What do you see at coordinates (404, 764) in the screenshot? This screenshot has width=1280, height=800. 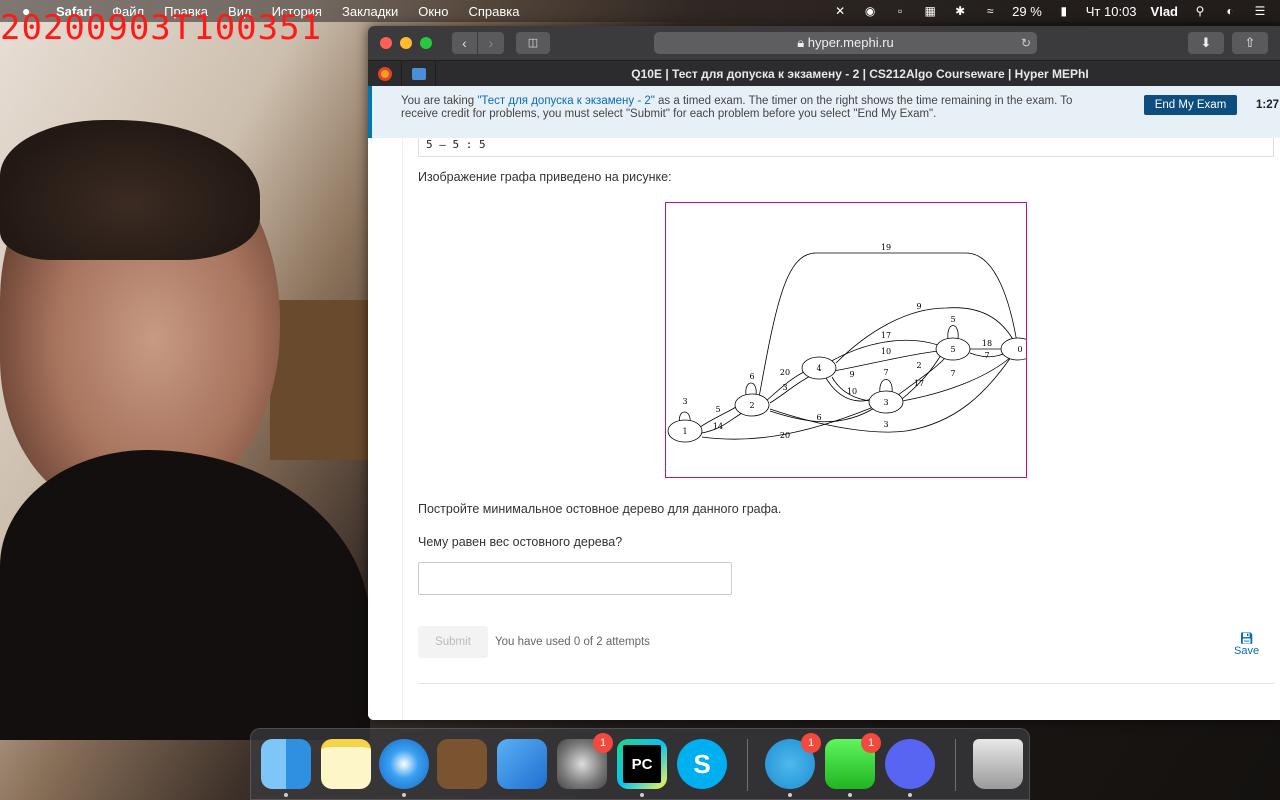 I see `safari-icon` at bounding box center [404, 764].